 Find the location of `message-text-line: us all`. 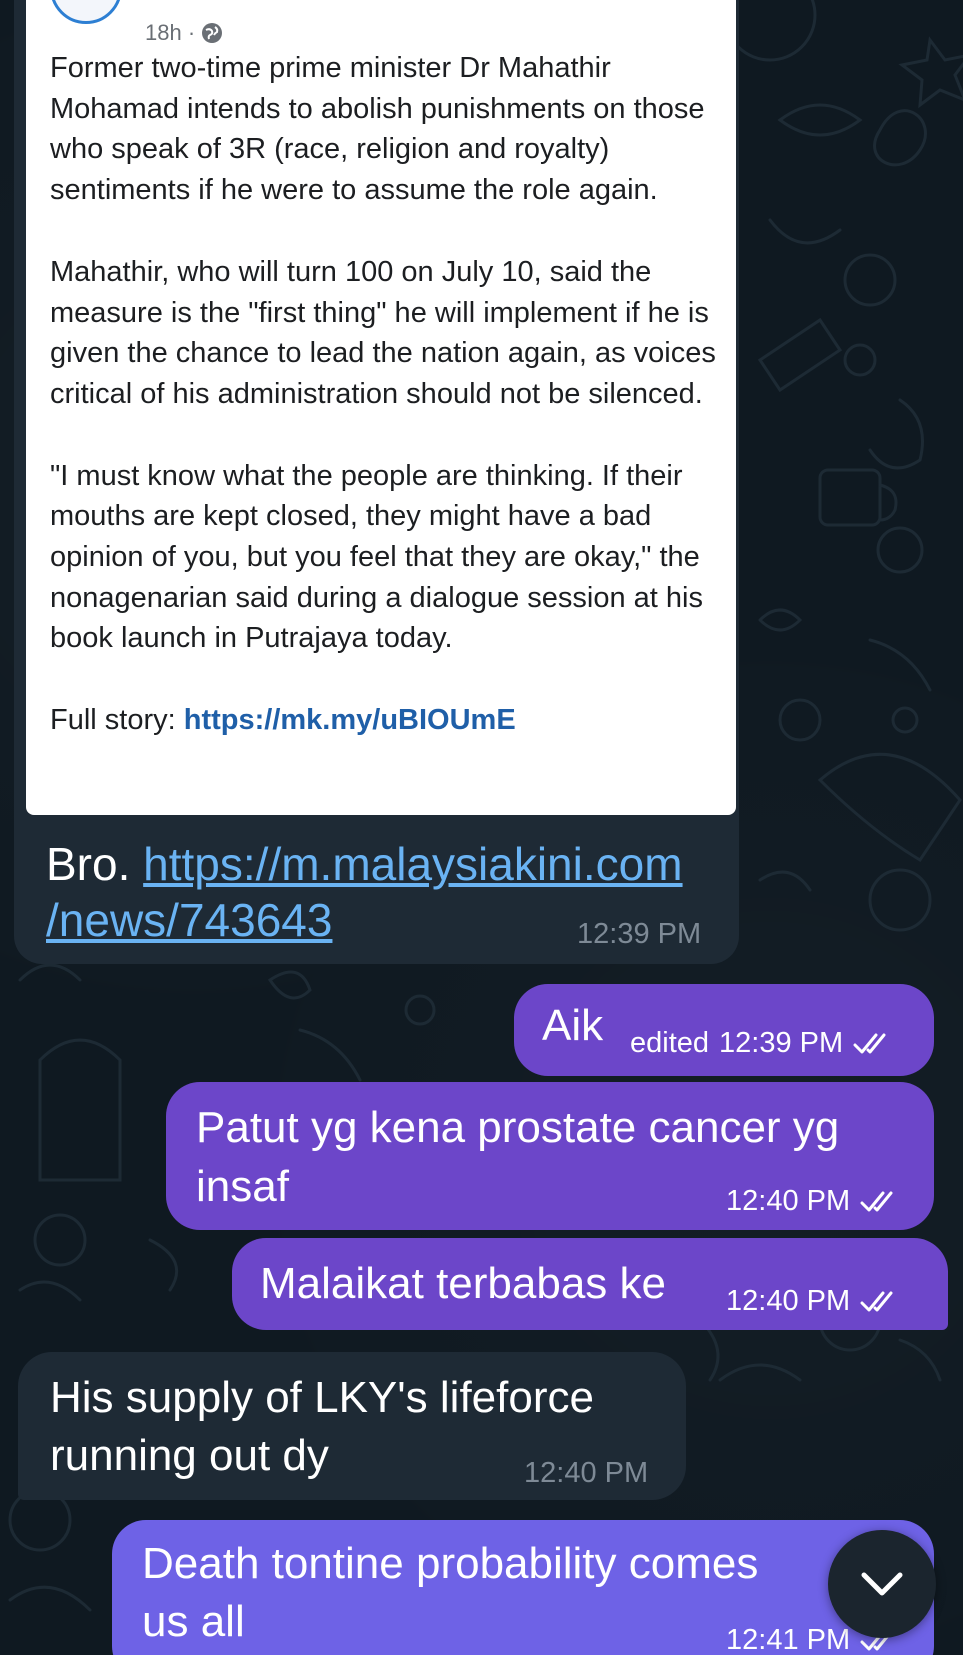

message-text-line: us all is located at coordinates (193, 1621).